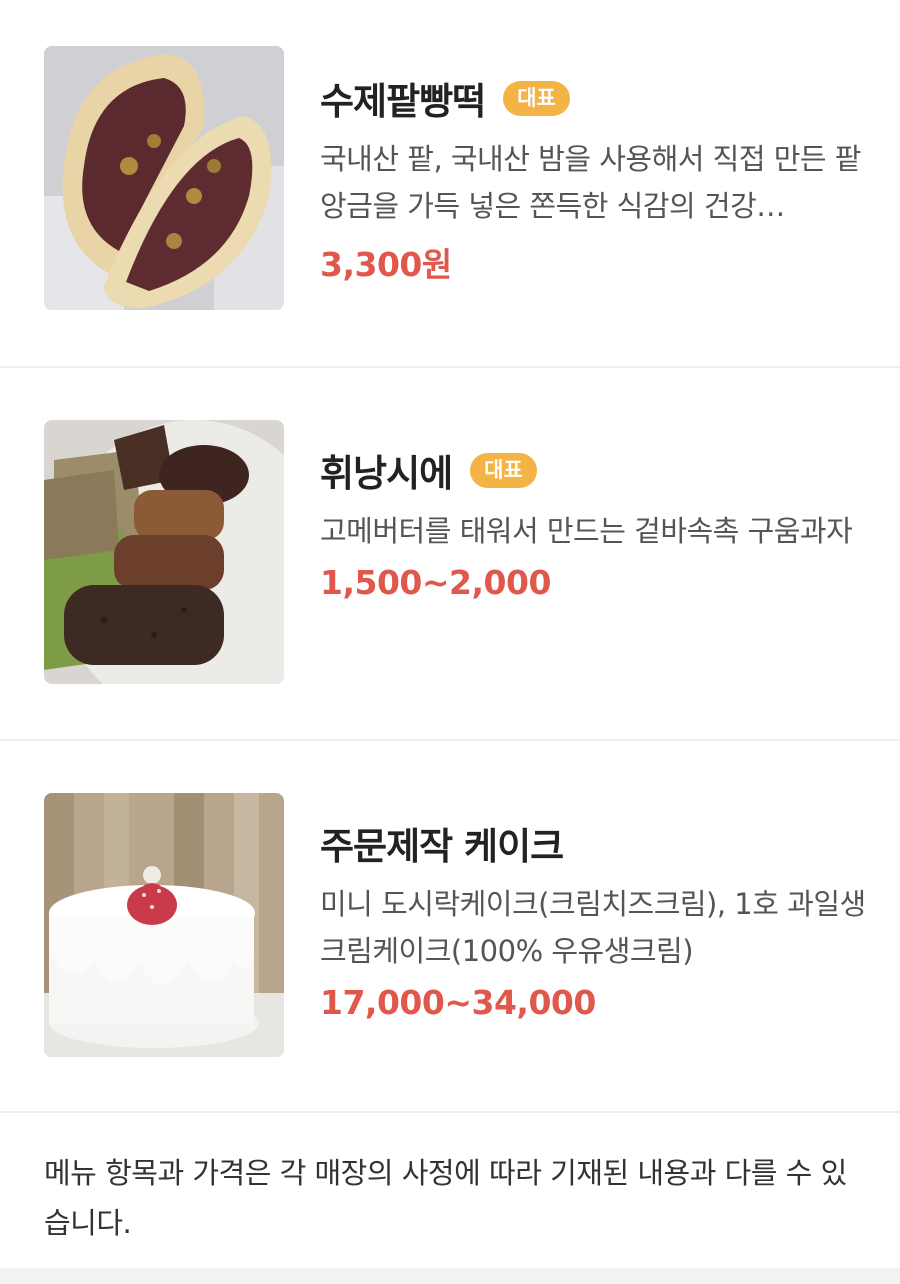  What do you see at coordinates (435, 582) in the screenshot?
I see `menu-item-price: 1,500~2,000` at bounding box center [435, 582].